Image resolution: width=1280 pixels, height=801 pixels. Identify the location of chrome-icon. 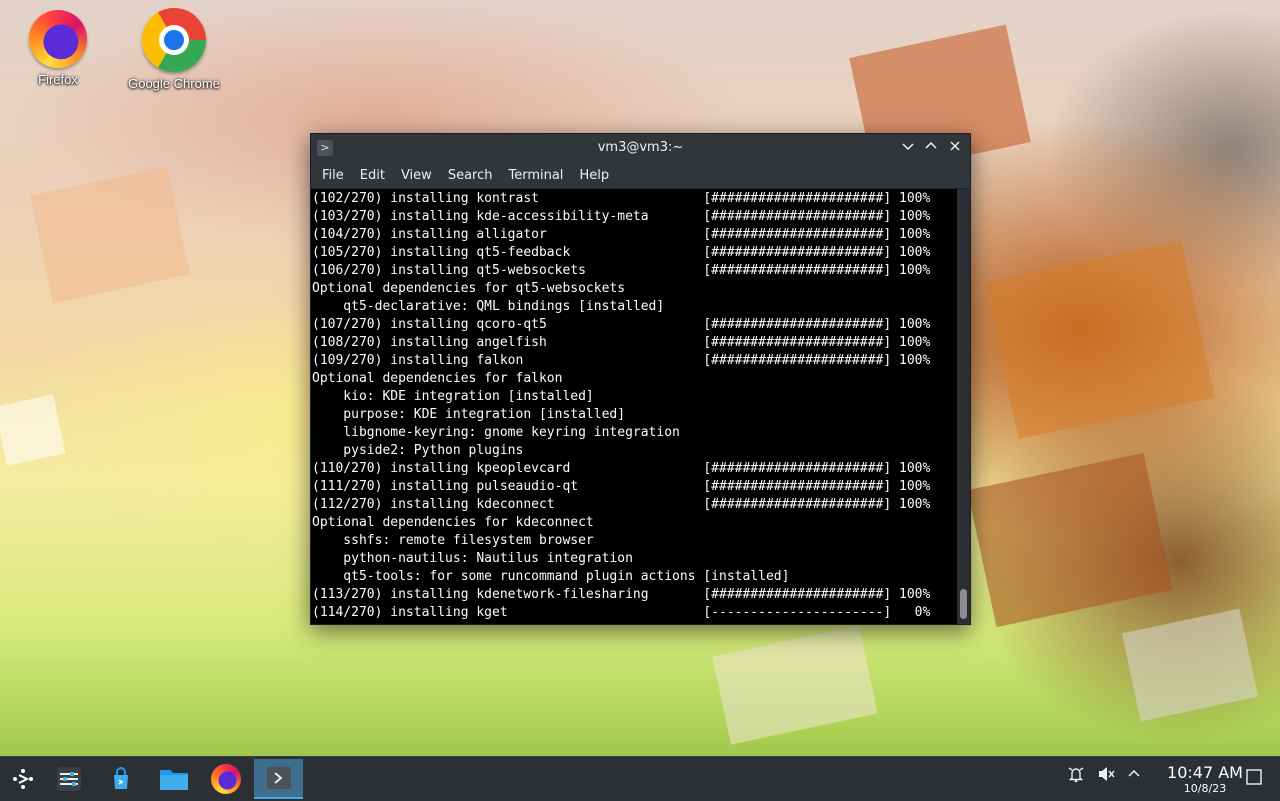
(174, 40).